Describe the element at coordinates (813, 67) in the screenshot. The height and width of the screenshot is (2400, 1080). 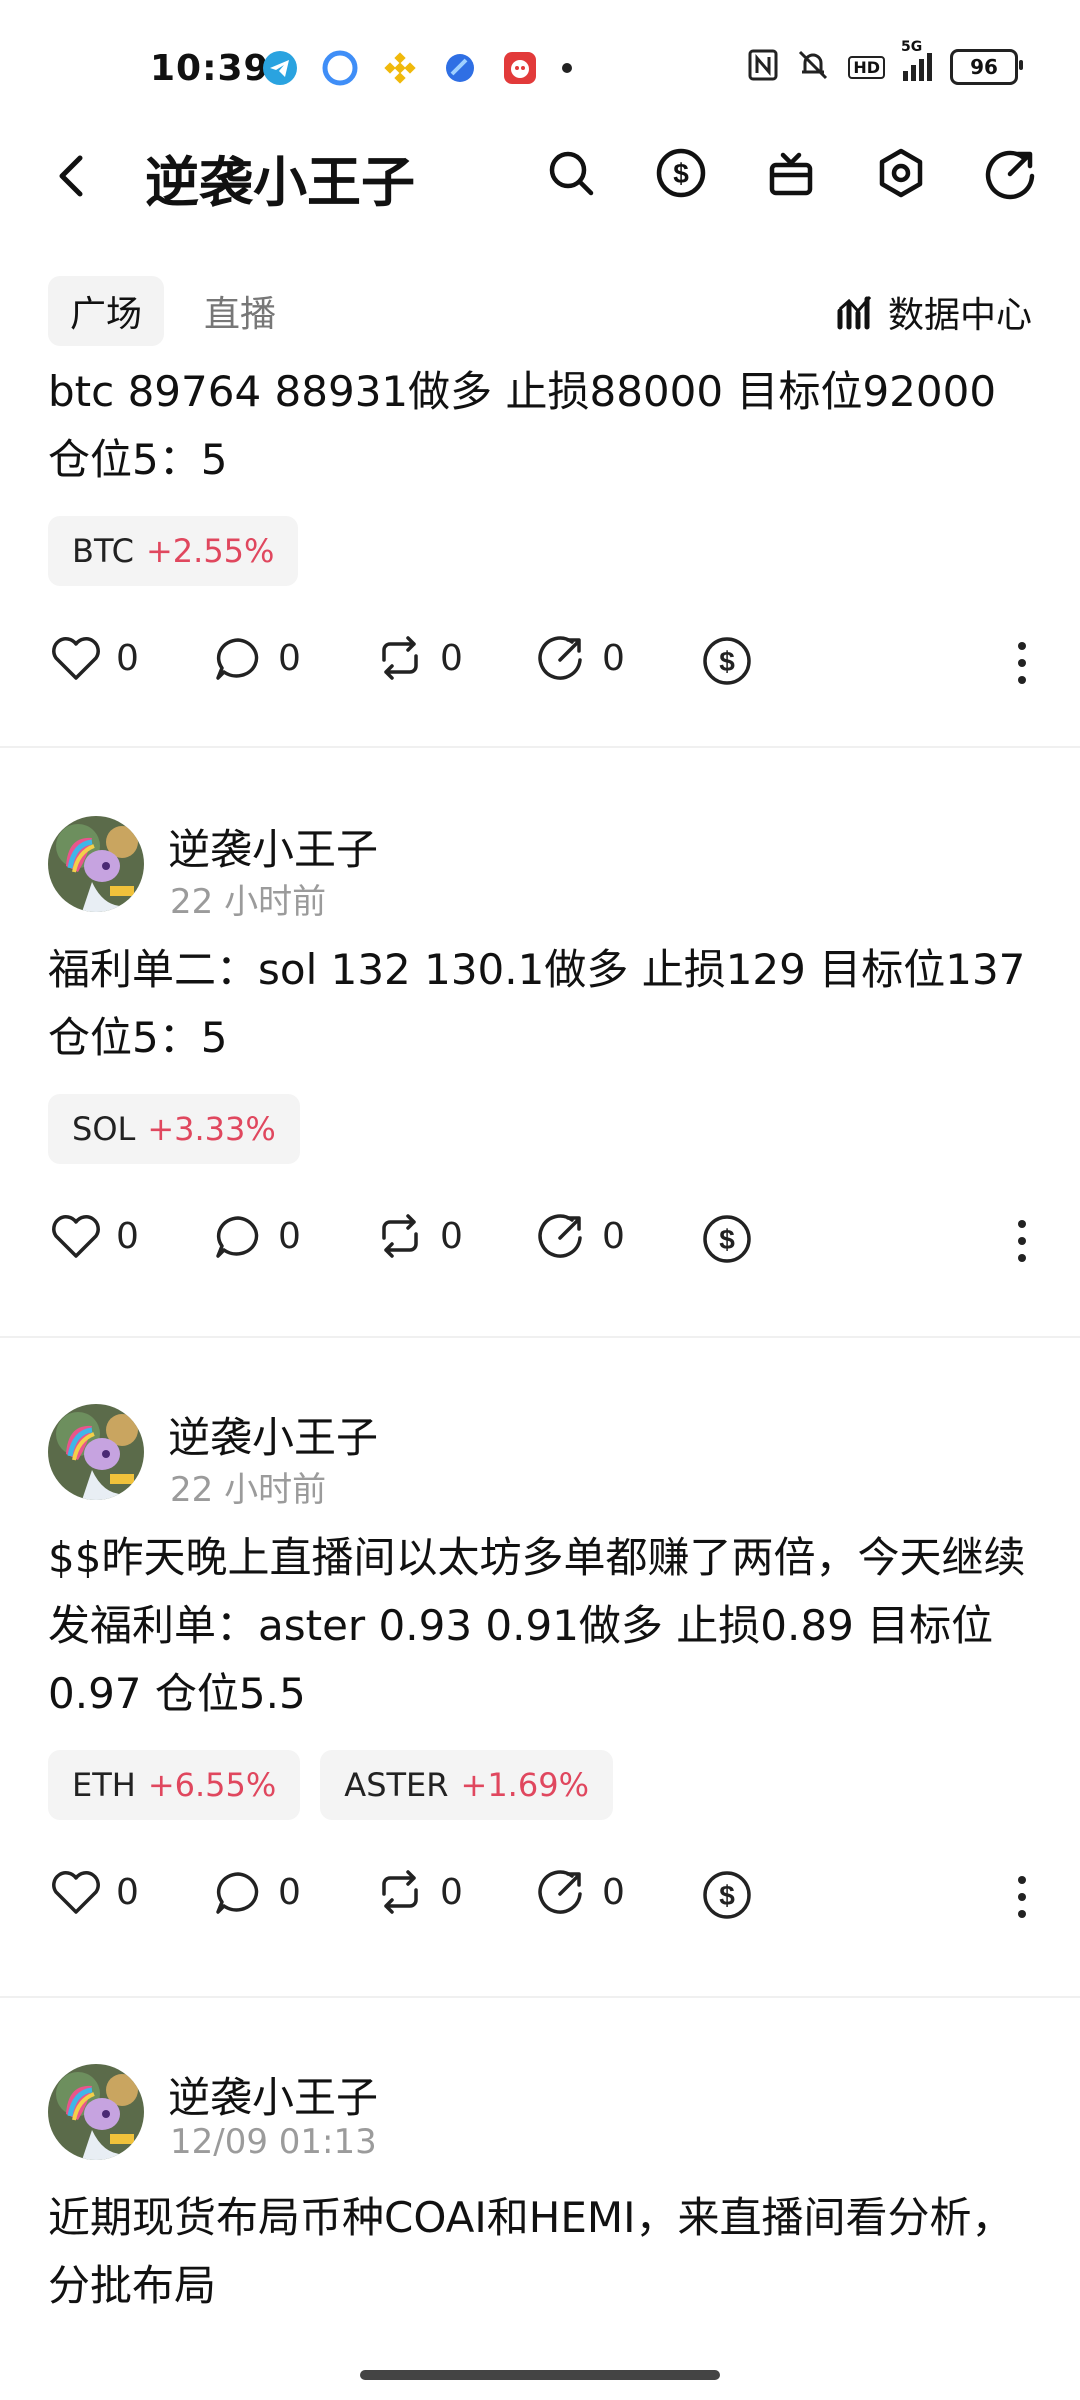
I see `mute-bell-icon` at that location.